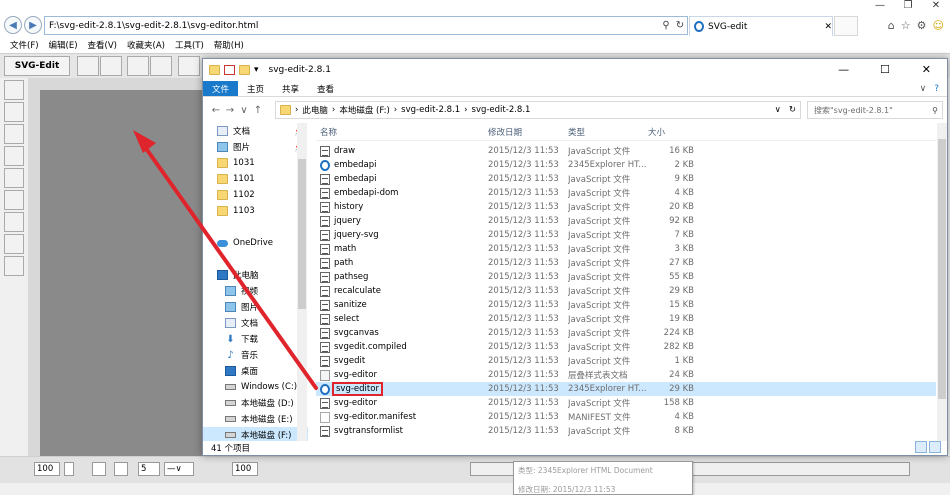 The height and width of the screenshot is (495, 950). I want to click on nav-item: 图片, so click(255, 307).